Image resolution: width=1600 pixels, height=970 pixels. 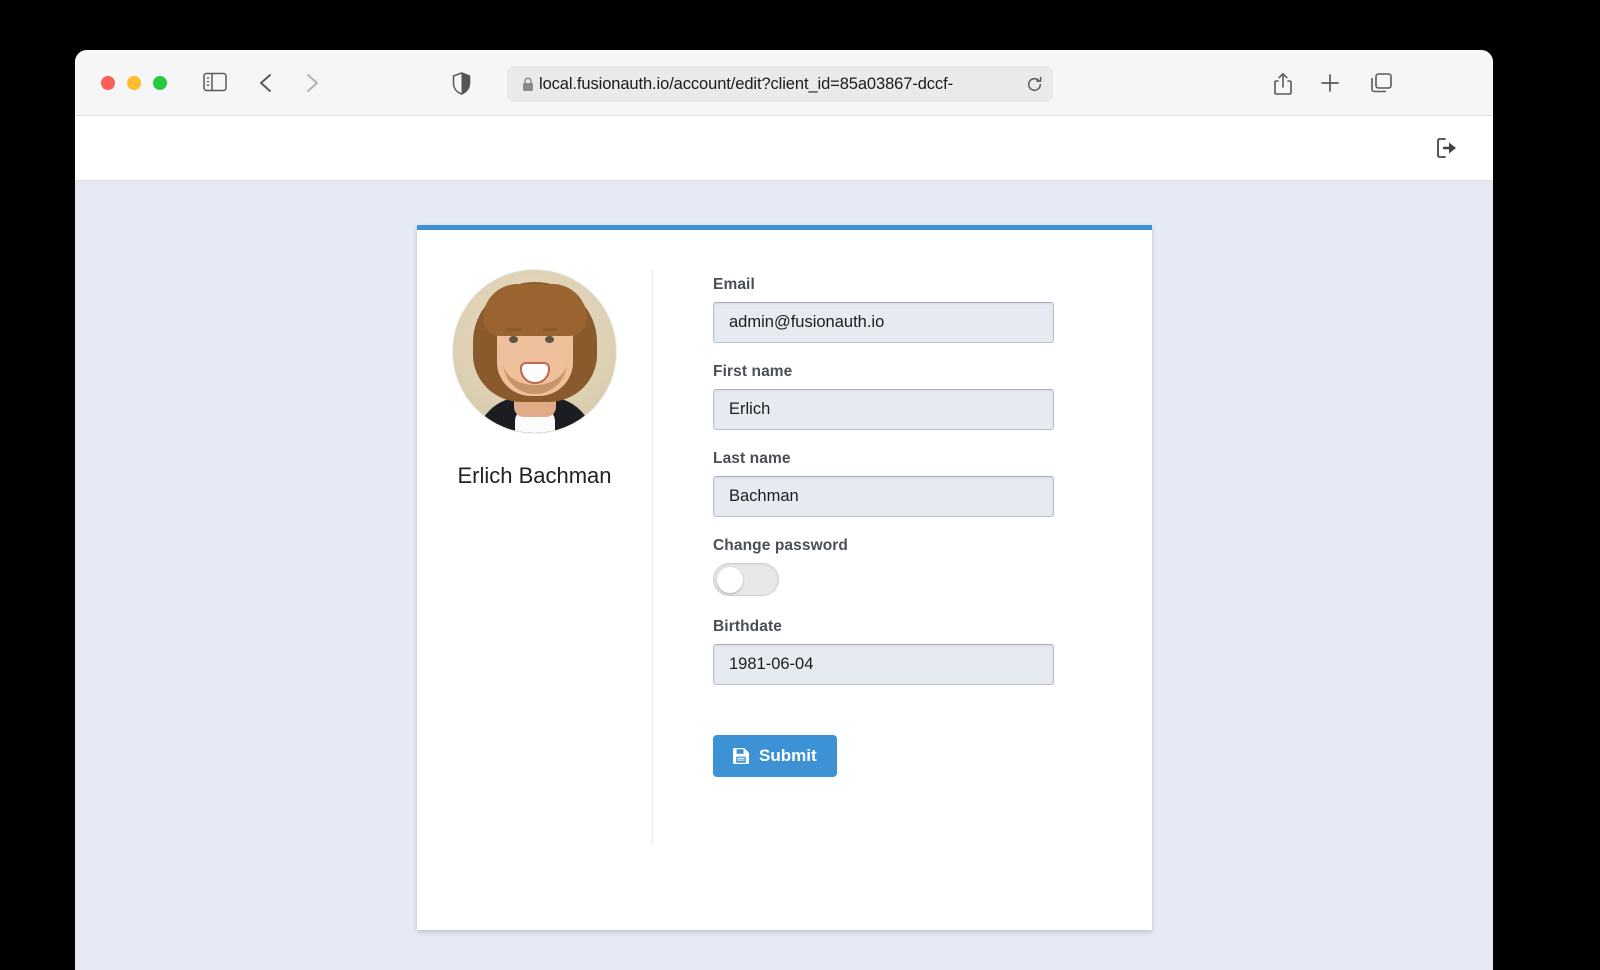 I want to click on save-icon, so click(x=741, y=756).